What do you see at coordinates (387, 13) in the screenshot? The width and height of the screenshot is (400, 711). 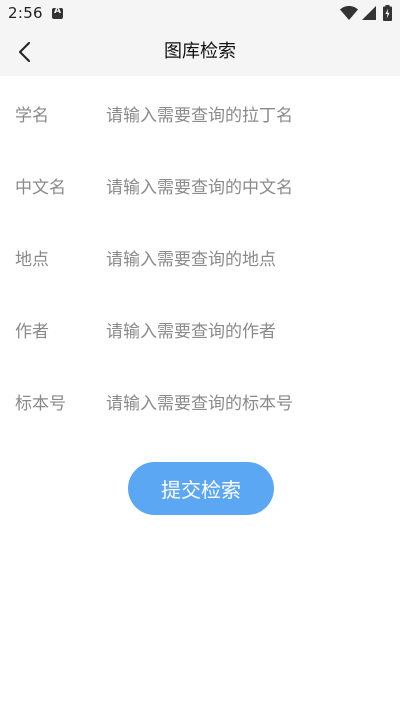 I see `battery-charging-icon` at bounding box center [387, 13].